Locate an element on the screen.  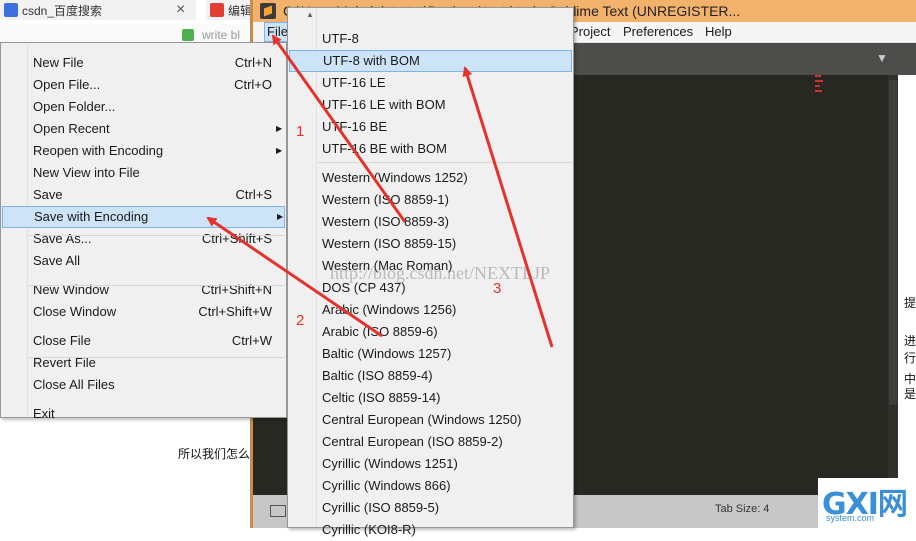
encoding-item-label: Cyrillic (Windows 1251) is located at coordinates (390, 463).